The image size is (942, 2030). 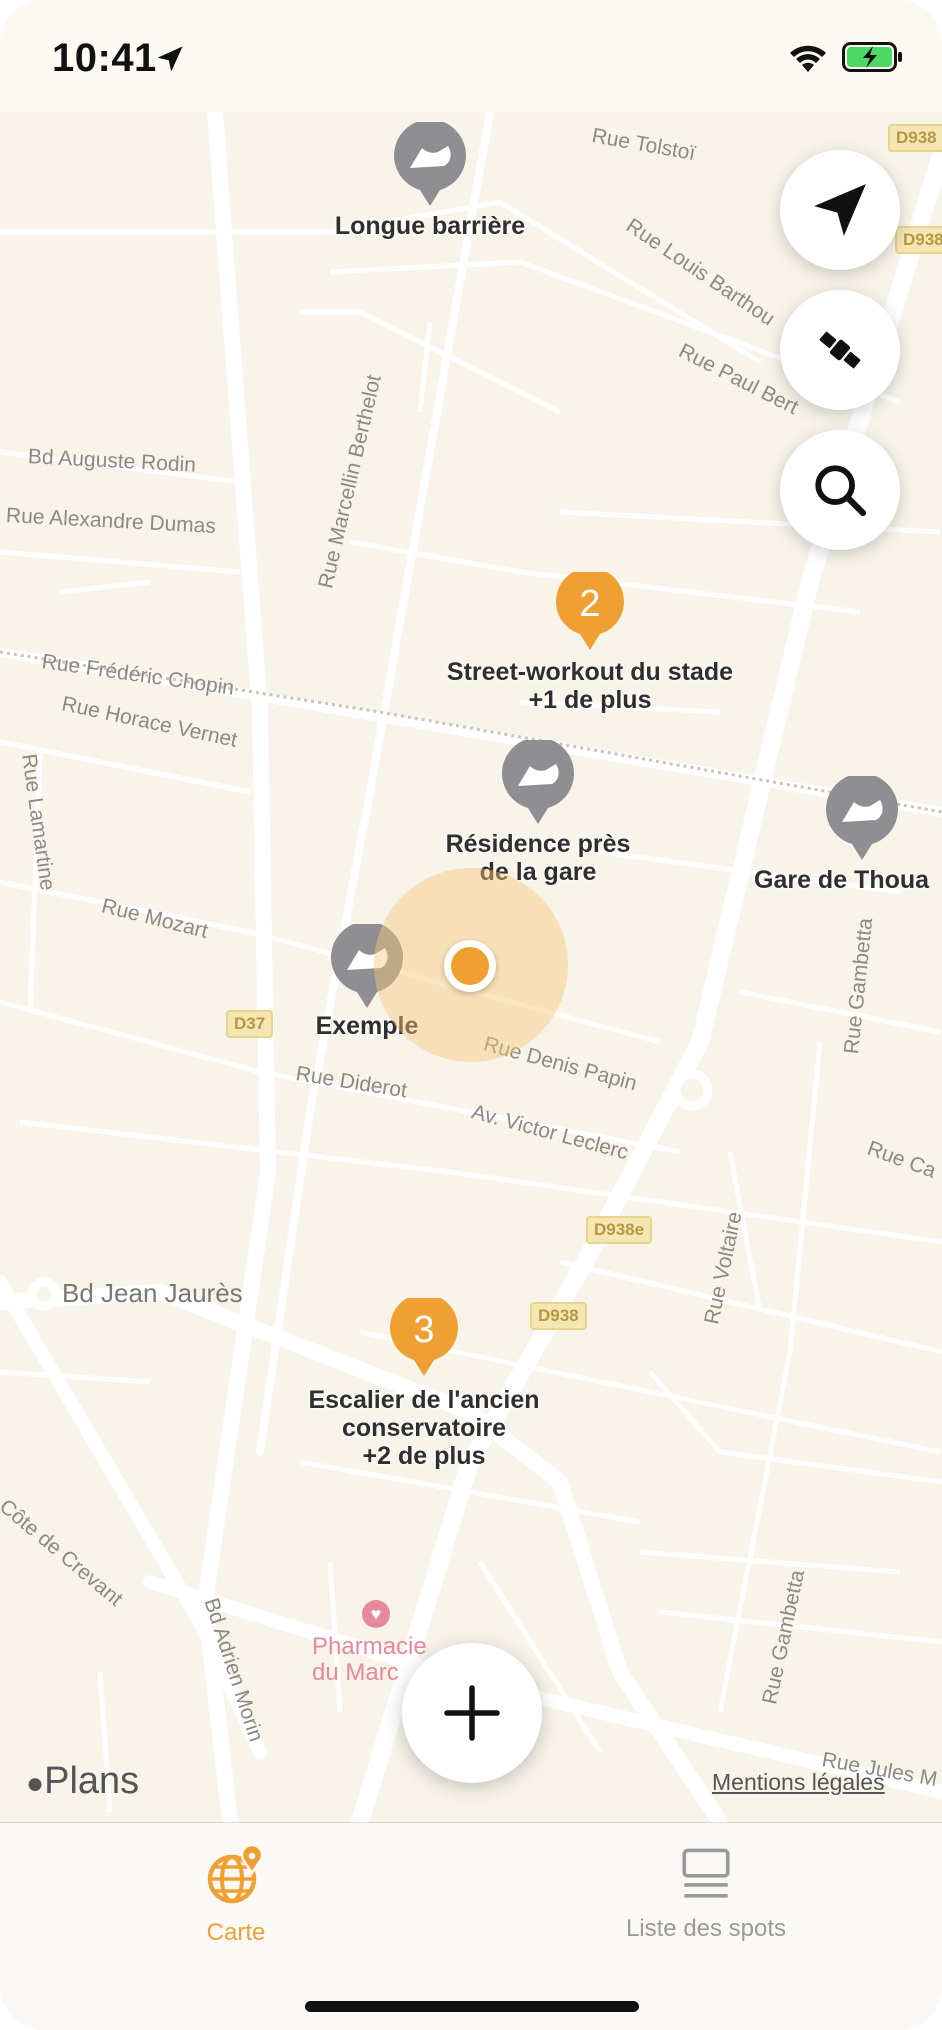 I want to click on user-location-dot, so click(x=470, y=966).